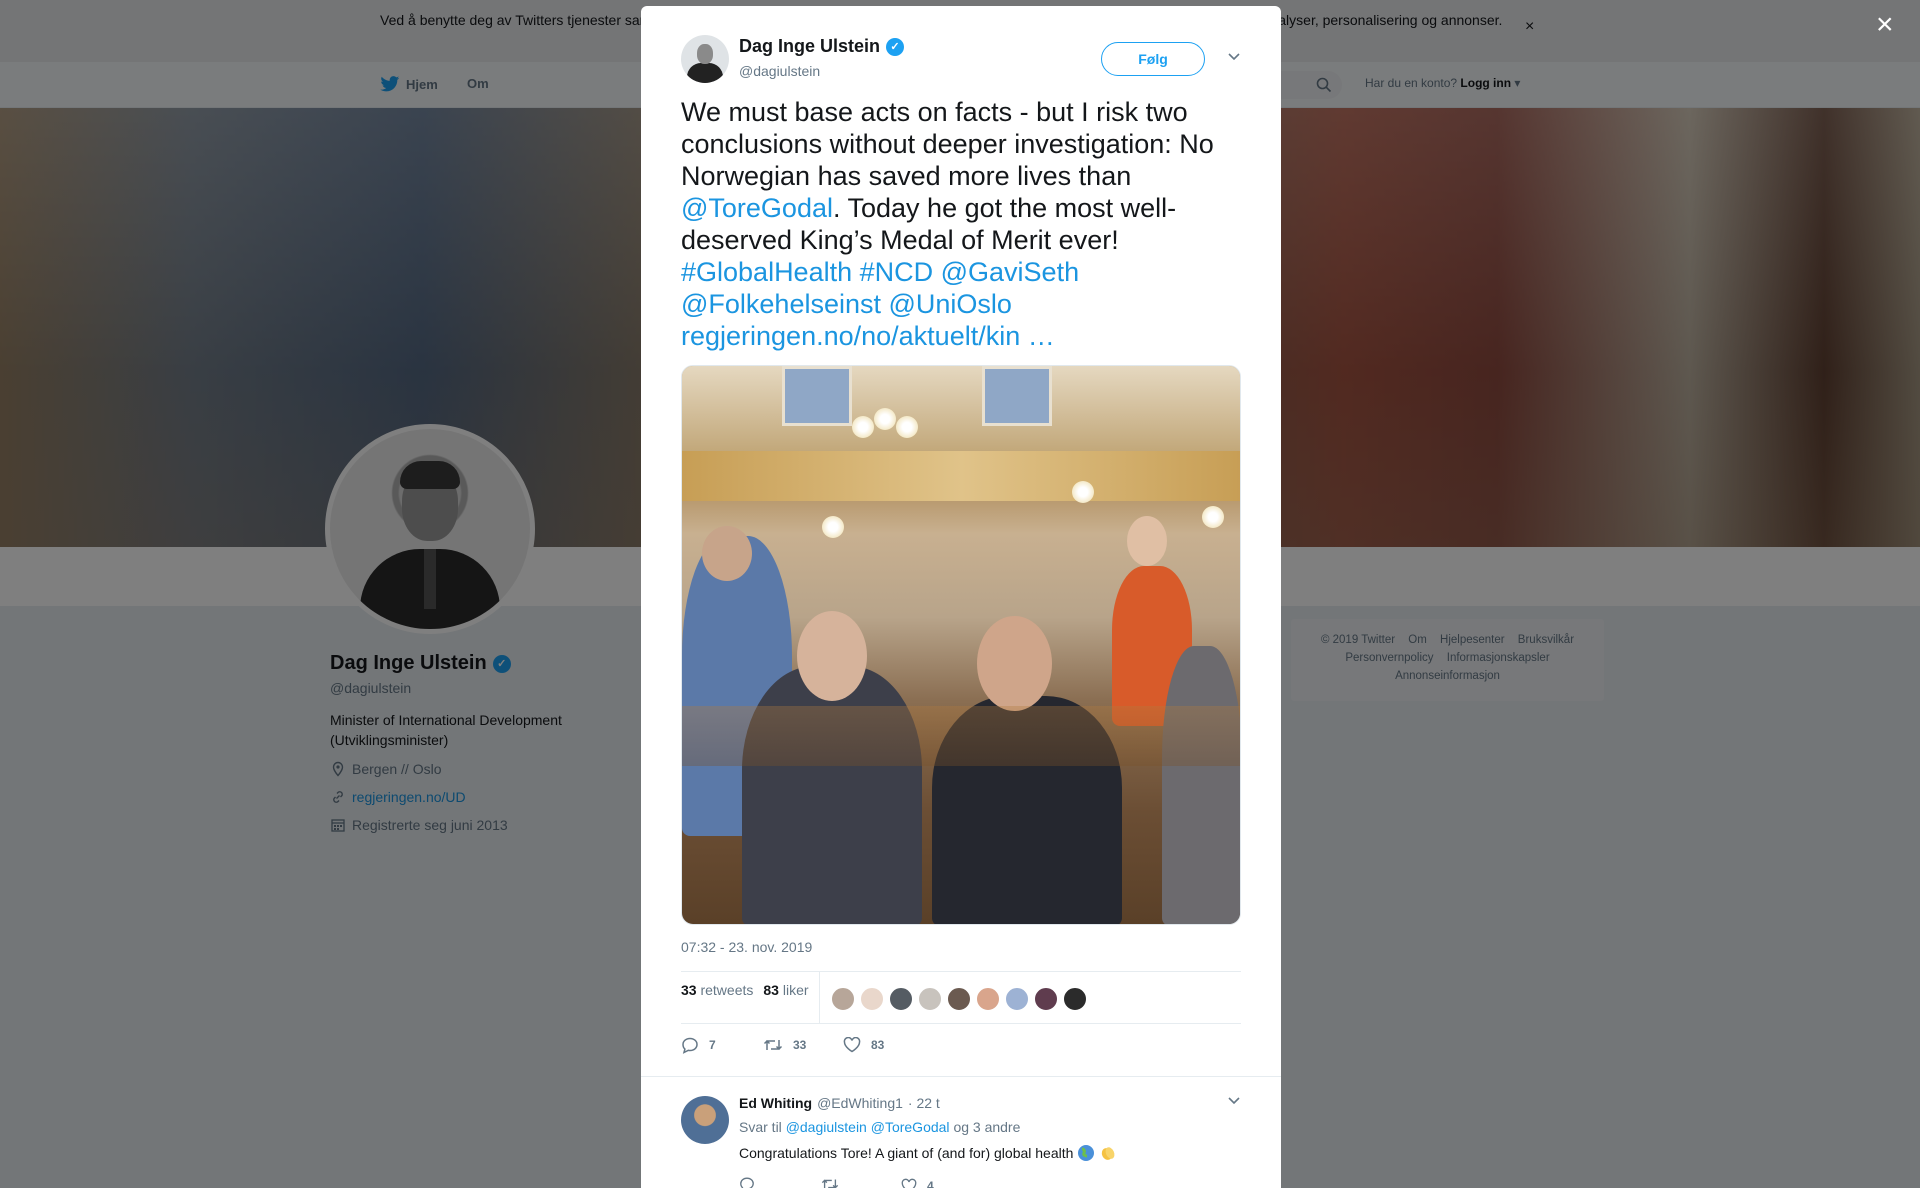 This screenshot has width=1920, height=1188. Describe the element at coordinates (1885, 25) in the screenshot. I see `close-icon: ×` at that location.